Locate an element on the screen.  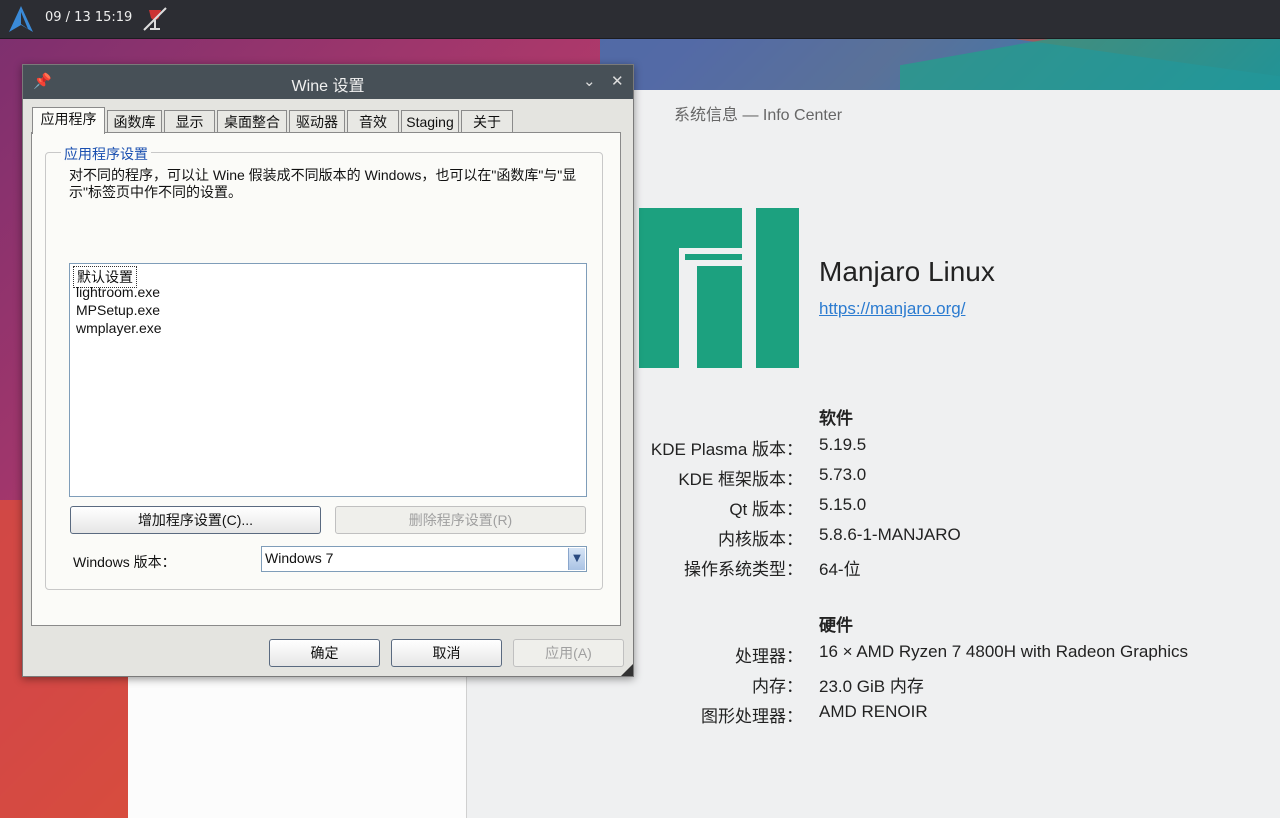
windows-version-select: Windows 7 ▼ is located at coordinates (424, 559).